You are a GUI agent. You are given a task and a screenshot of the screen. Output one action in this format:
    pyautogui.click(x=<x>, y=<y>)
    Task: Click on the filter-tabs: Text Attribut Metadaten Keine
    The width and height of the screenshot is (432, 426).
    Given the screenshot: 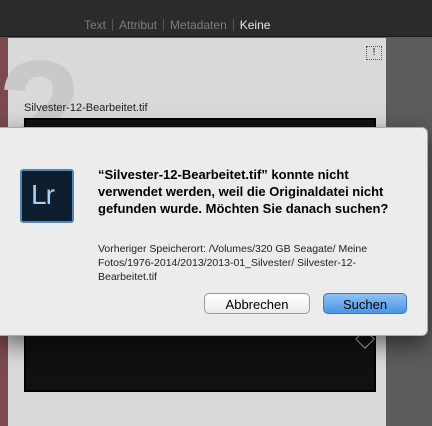 What is the action you would take?
    pyautogui.click(x=177, y=25)
    